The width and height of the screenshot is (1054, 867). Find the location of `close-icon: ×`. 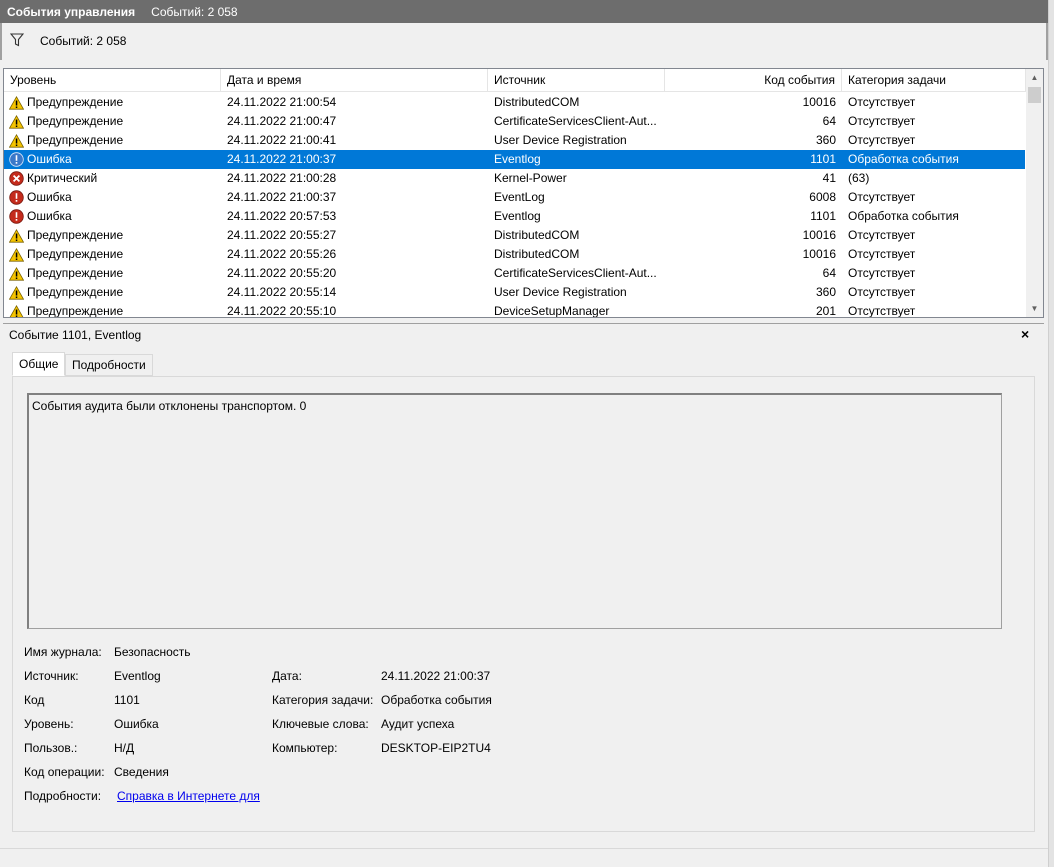

close-icon: × is located at coordinates (1025, 334).